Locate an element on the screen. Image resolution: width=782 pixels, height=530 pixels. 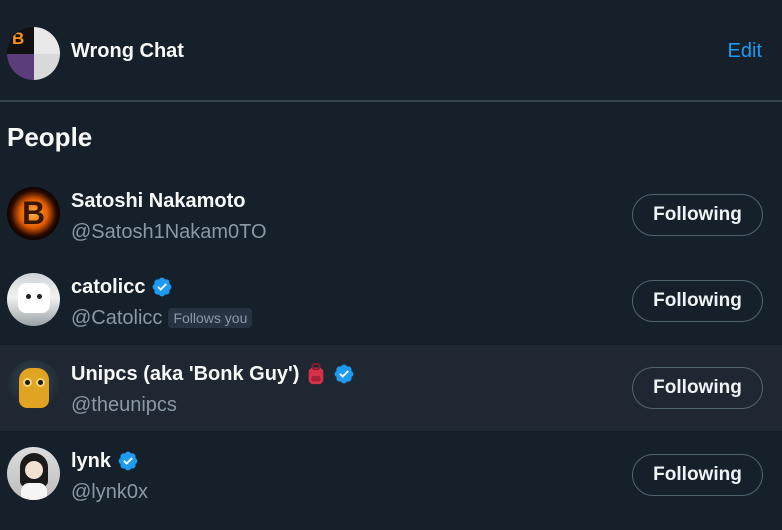
edit-button: Edit is located at coordinates (745, 51).